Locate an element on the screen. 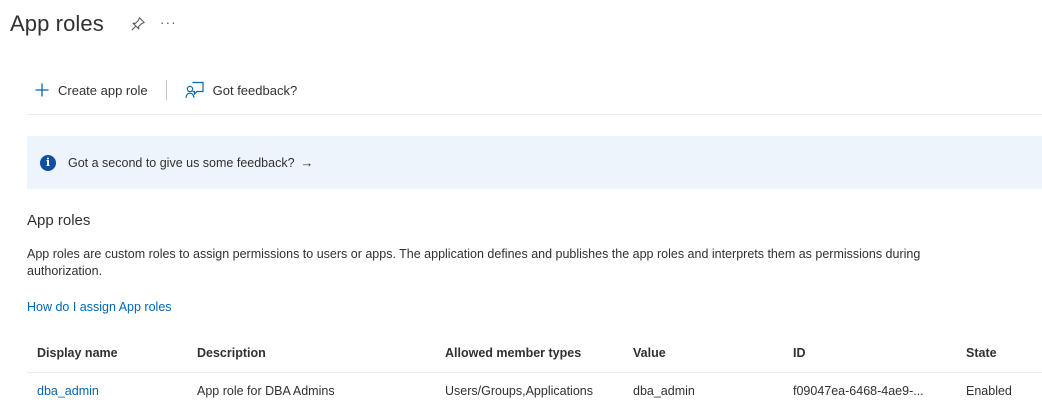 This screenshot has width=1042, height=402. got-feedback-button: Got feedback? is located at coordinates (241, 90).